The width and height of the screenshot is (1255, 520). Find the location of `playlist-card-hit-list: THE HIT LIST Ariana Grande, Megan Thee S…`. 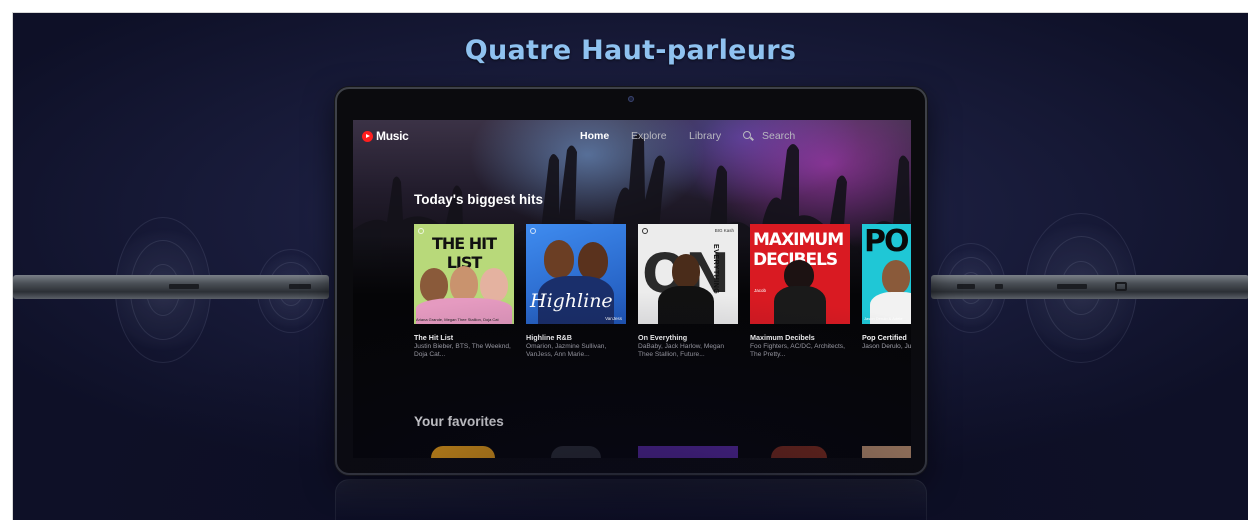

playlist-card-hit-list: THE HIT LIST Ariana Grande, Megan Thee S… is located at coordinates (464, 291).